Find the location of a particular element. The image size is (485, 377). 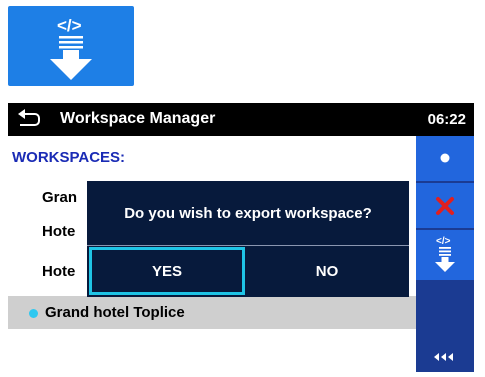

collapse-button is located at coordinates (445, 356).